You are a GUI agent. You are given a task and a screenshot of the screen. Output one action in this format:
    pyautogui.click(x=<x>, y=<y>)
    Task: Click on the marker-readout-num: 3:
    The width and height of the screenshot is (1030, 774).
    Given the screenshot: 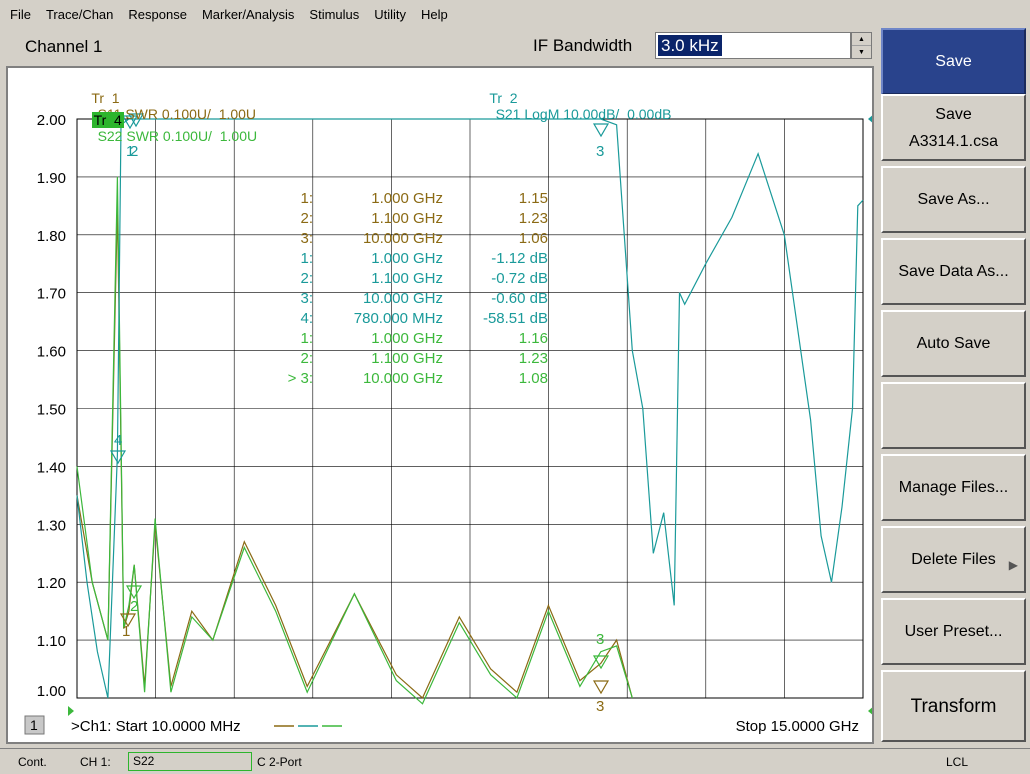 What is the action you would take?
    pyautogui.click(x=306, y=238)
    